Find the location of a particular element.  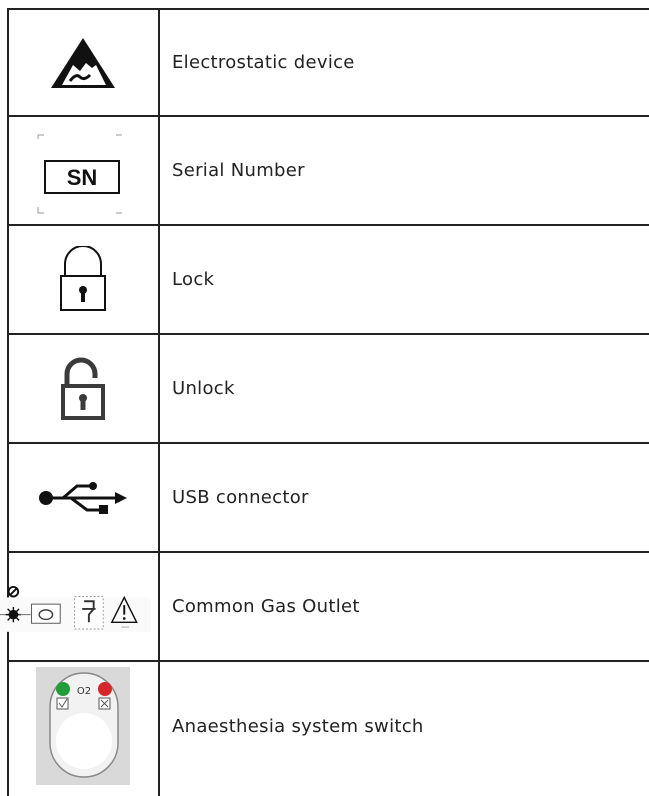

table-row: Lock is located at coordinates (328, 280).